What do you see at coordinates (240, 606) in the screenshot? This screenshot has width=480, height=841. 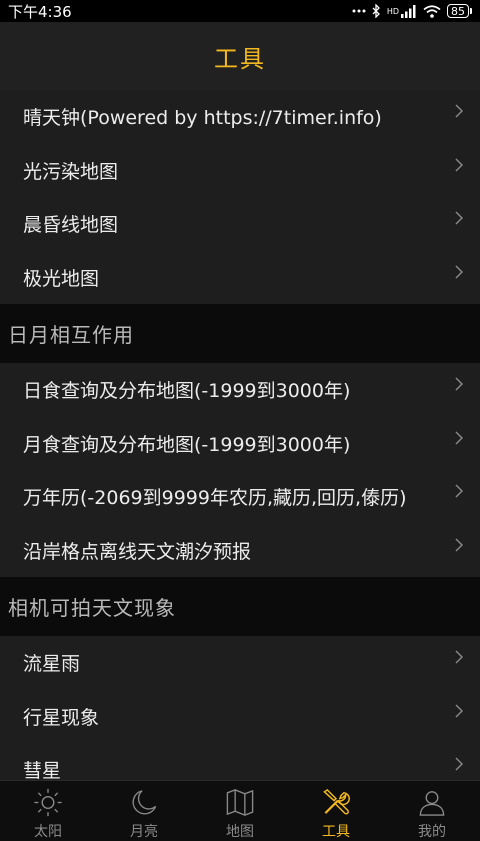 I see `section-header-camera-phenomena: 相机可拍天文现象` at bounding box center [240, 606].